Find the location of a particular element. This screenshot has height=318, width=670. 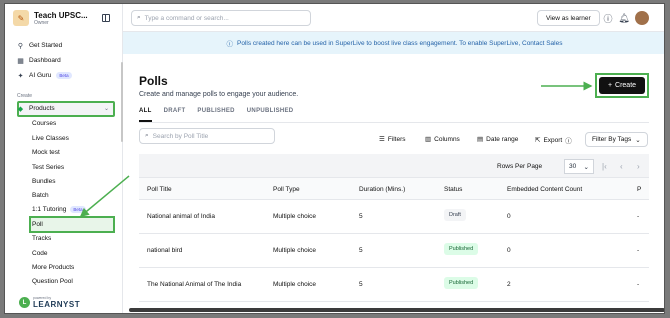

status-badge: Published is located at coordinates (461, 249).